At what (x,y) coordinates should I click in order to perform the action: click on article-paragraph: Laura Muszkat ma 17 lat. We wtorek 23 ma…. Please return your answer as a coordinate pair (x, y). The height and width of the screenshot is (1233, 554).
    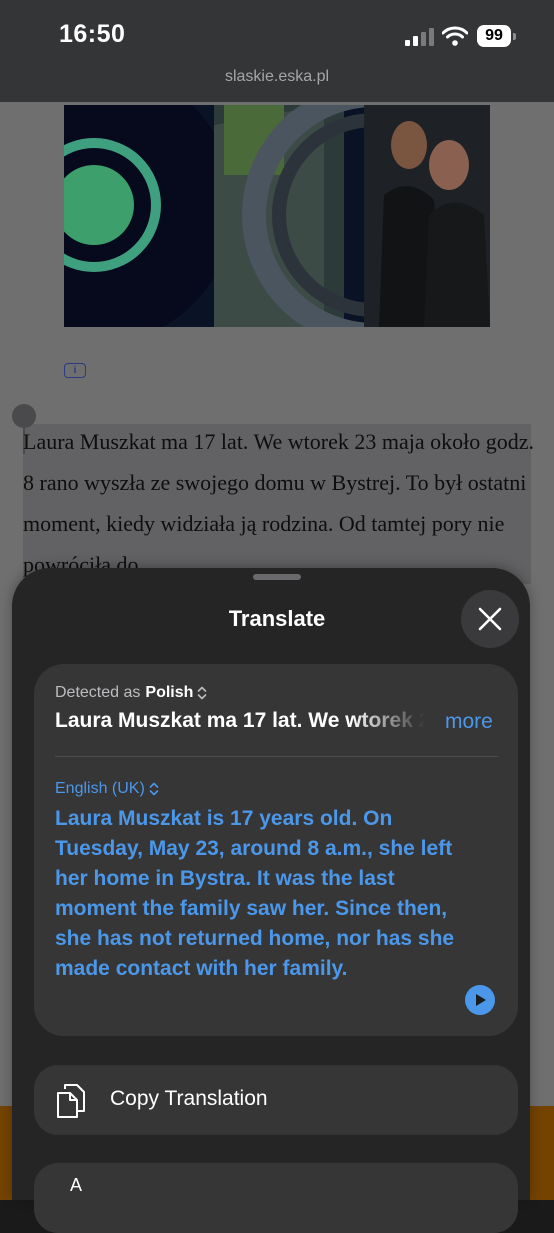
    Looking at the image, I should click on (279, 503).